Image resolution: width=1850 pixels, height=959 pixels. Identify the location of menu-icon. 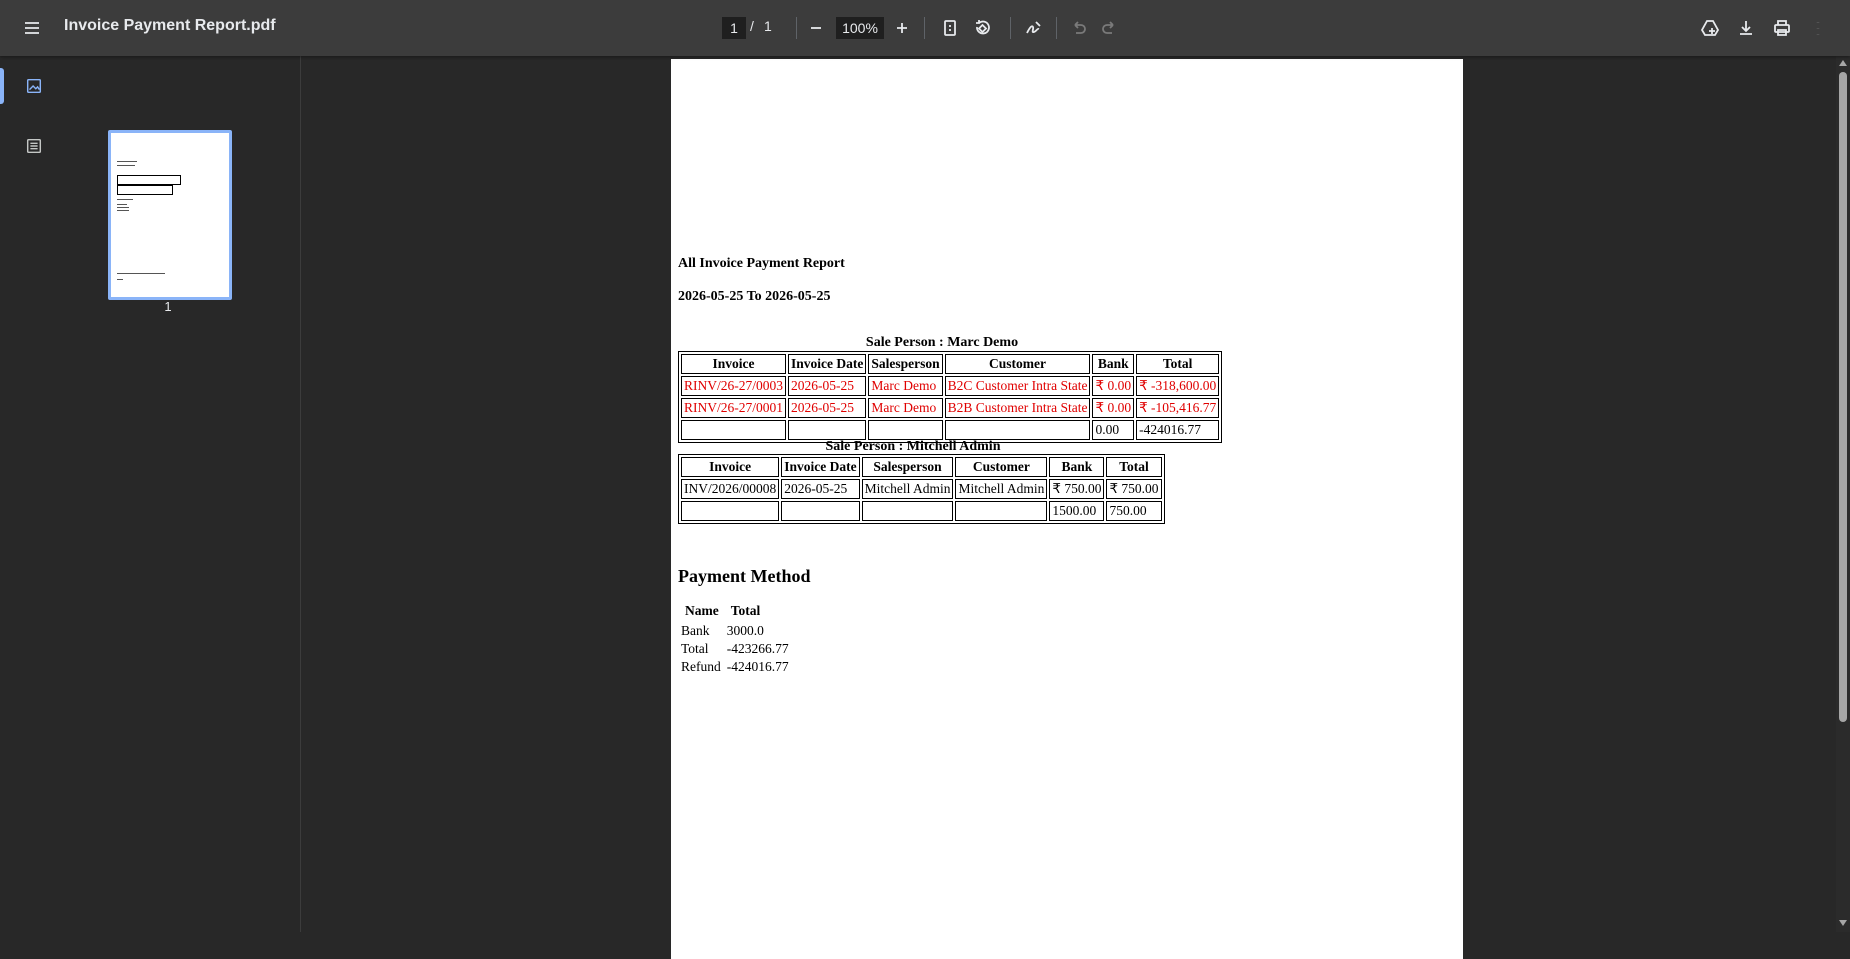
(32, 28).